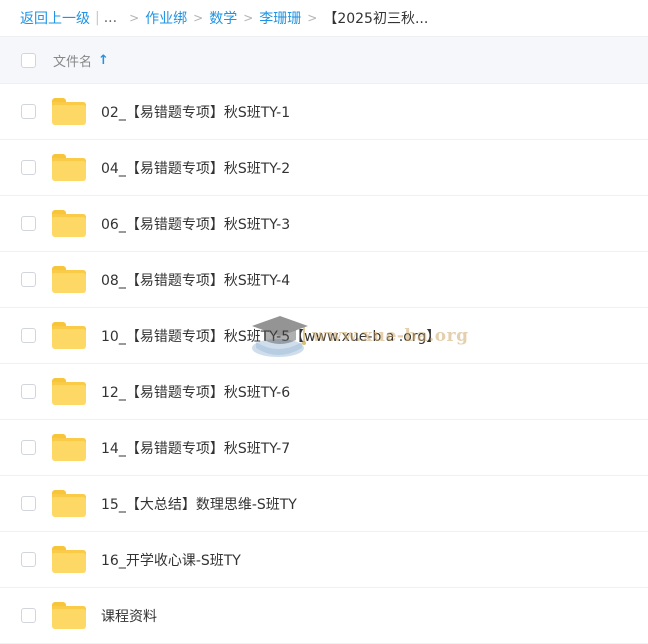 This screenshot has height=644, width=648. Describe the element at coordinates (270, 336) in the screenshot. I see `file-name: 10_【易错题专项】秋S班TY-5【www.xue-b a .org】` at that location.